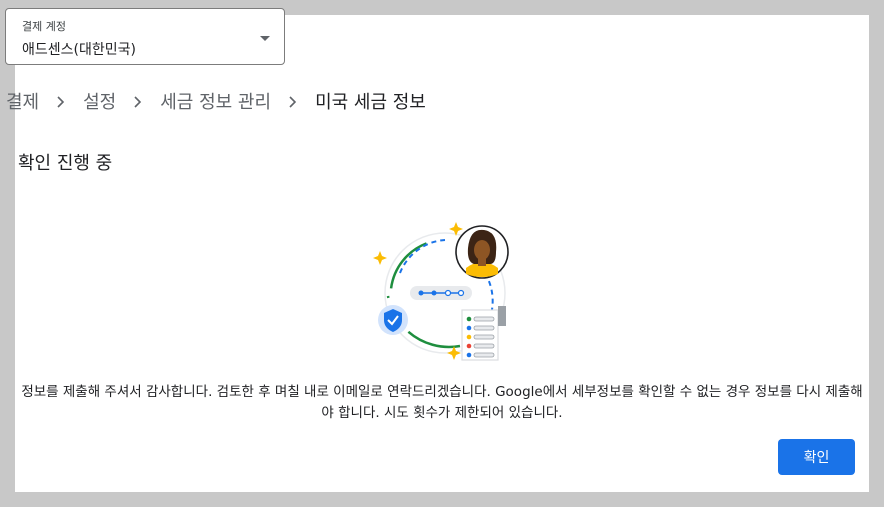 The image size is (884, 507). What do you see at coordinates (22, 101) in the screenshot?
I see `breadcrumb-item-billing: 결제` at bounding box center [22, 101].